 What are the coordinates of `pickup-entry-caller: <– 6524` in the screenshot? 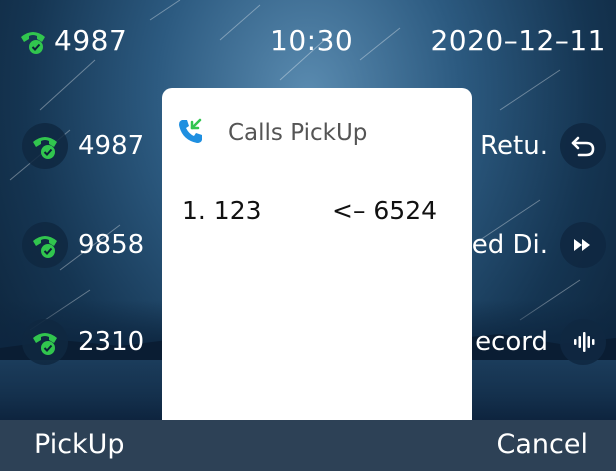 It's located at (385, 210).